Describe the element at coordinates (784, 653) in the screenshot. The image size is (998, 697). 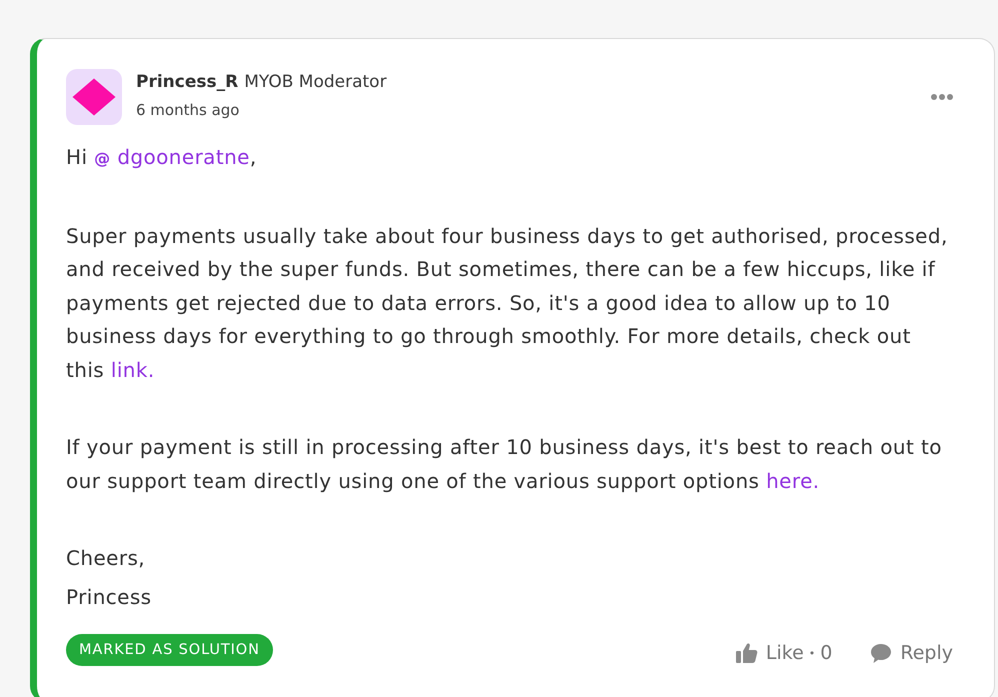
I see `like-button: Like • 0` at that location.